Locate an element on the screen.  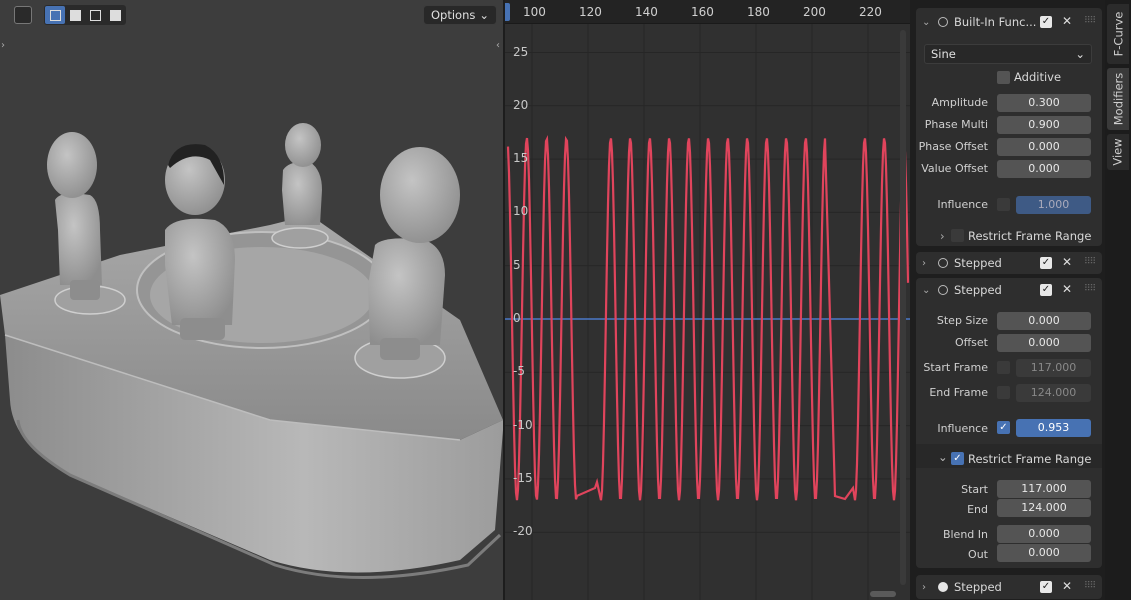
select-subtract-icon is located at coordinates (95, 15).